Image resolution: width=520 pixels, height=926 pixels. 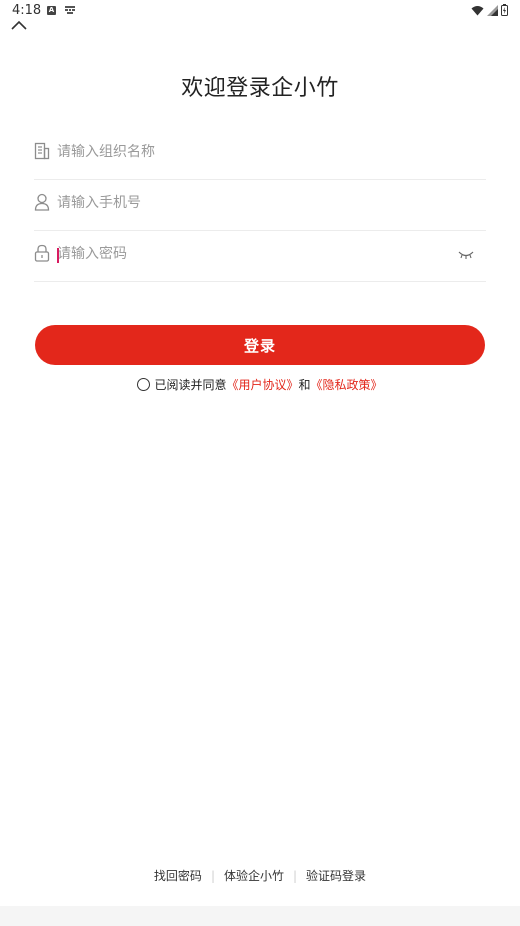 I want to click on chevron-up-icon, so click(x=19, y=25).